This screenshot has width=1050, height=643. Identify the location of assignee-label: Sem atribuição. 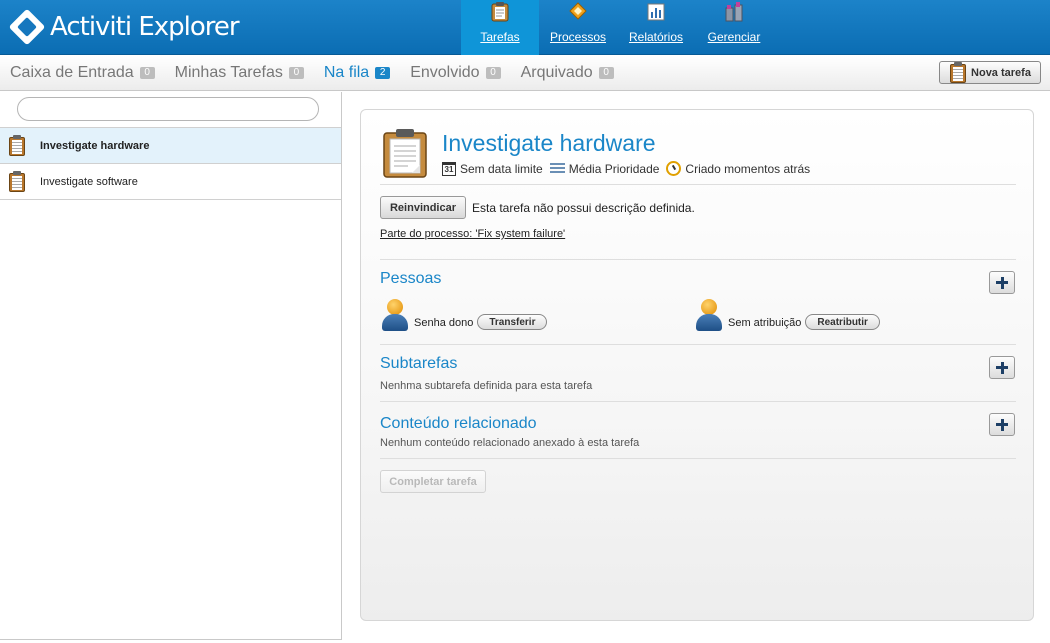
(765, 323).